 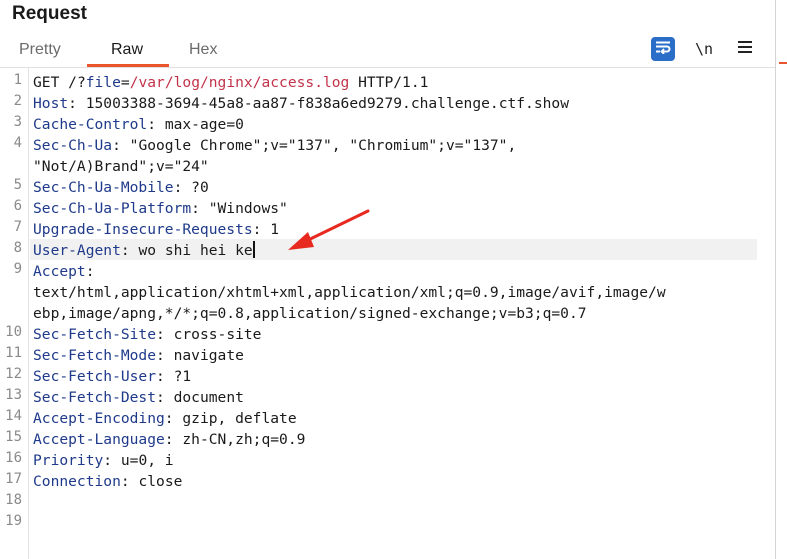 What do you see at coordinates (99, 439) in the screenshot?
I see `header-name: Accept-Language` at bounding box center [99, 439].